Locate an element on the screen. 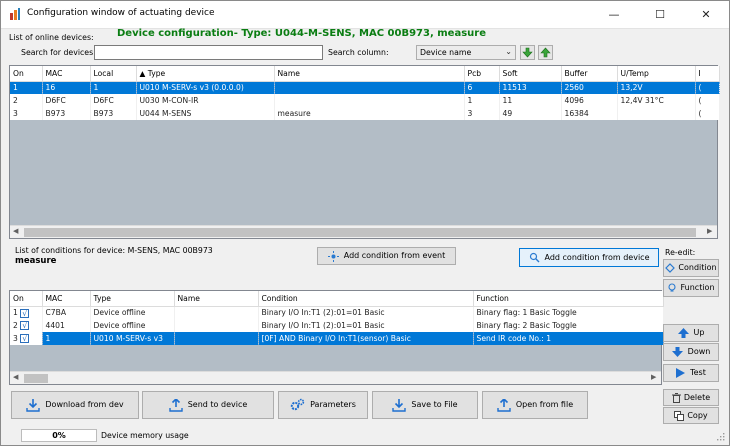 Image resolution: width=730 pixels, height=446 pixels. resize-grip-icon is located at coordinates (720, 436).